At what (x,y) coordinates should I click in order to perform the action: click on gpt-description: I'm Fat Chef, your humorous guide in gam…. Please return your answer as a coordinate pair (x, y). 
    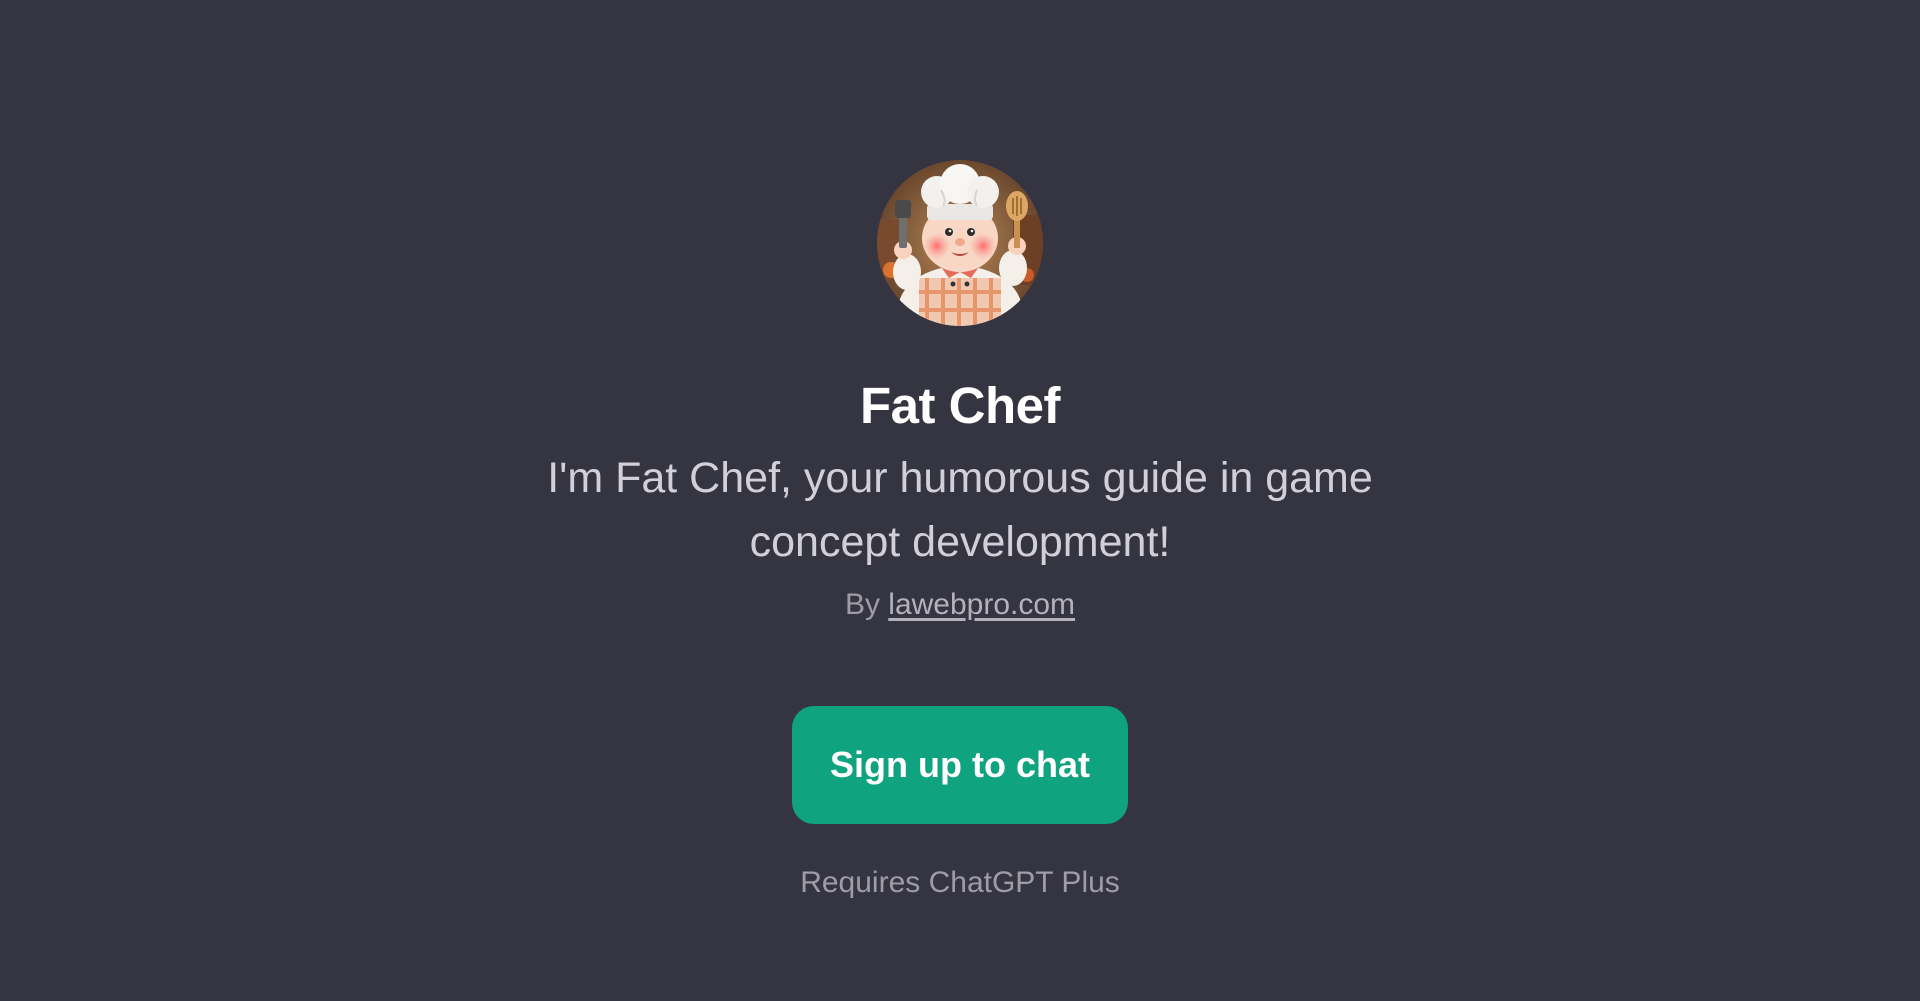
    Looking at the image, I should click on (960, 510).